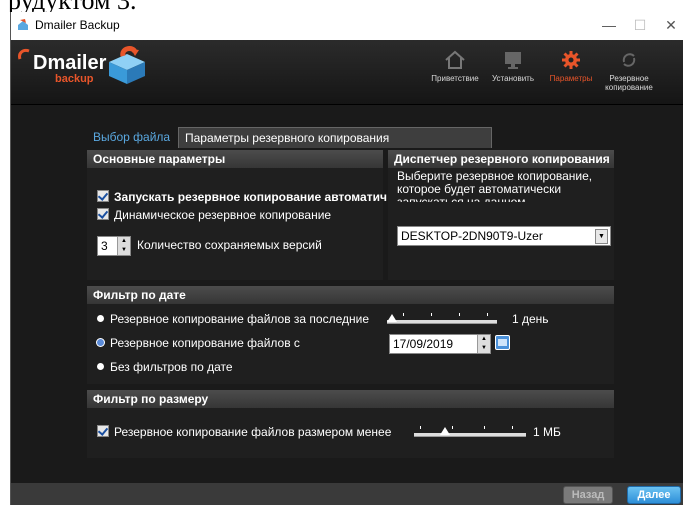  What do you see at coordinates (235, 159) in the screenshot?
I see `basic-settings-title: Основные параметры` at bounding box center [235, 159].